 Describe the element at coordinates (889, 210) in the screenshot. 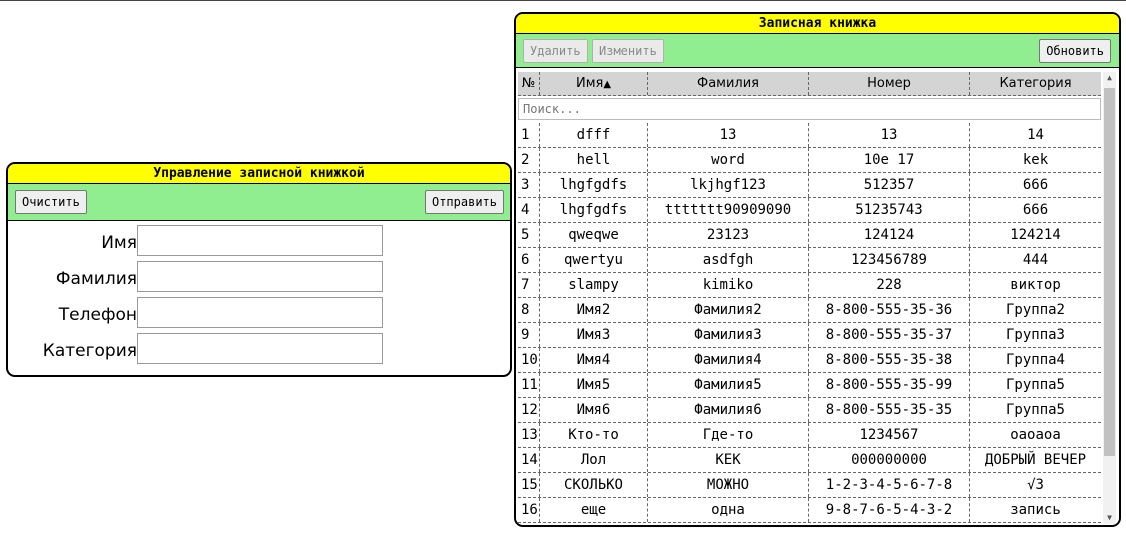

I see `phone-cell: 51235743` at that location.